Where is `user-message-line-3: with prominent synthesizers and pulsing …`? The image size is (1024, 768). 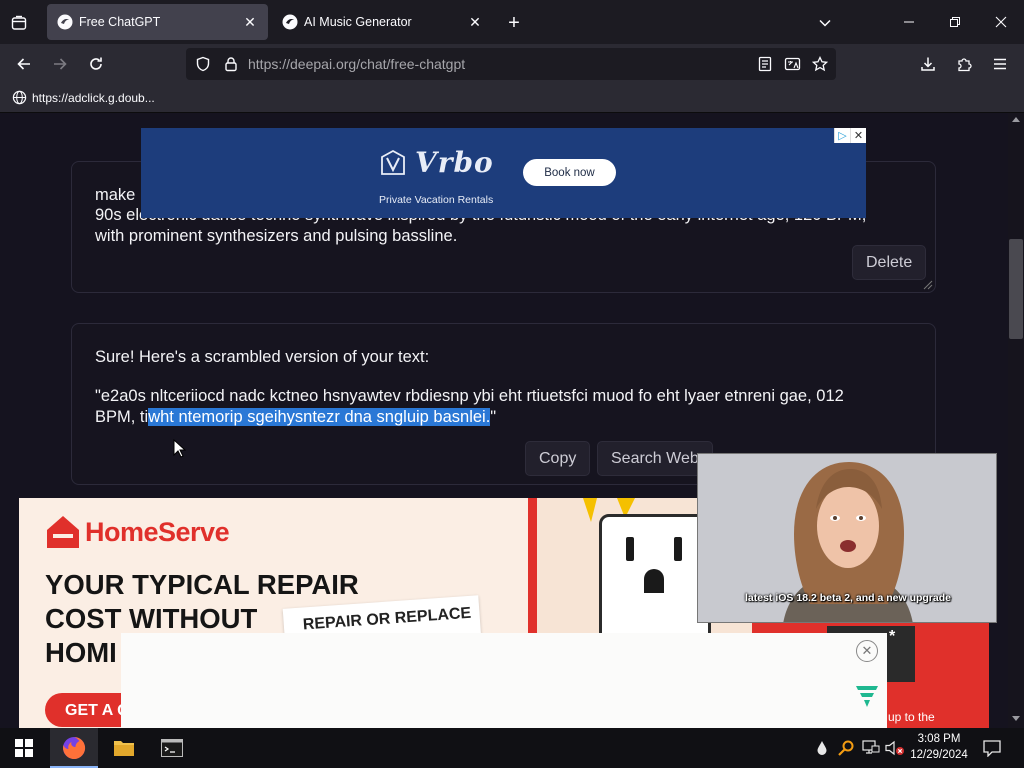 user-message-line-3: with prominent synthesizers and pulsing … is located at coordinates (276, 236).